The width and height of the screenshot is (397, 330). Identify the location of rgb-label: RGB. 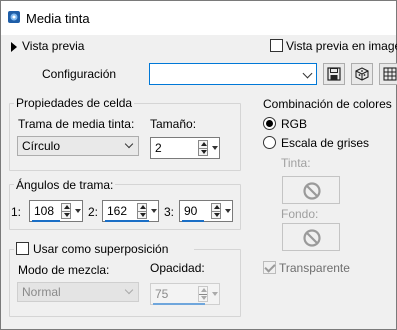
(294, 124).